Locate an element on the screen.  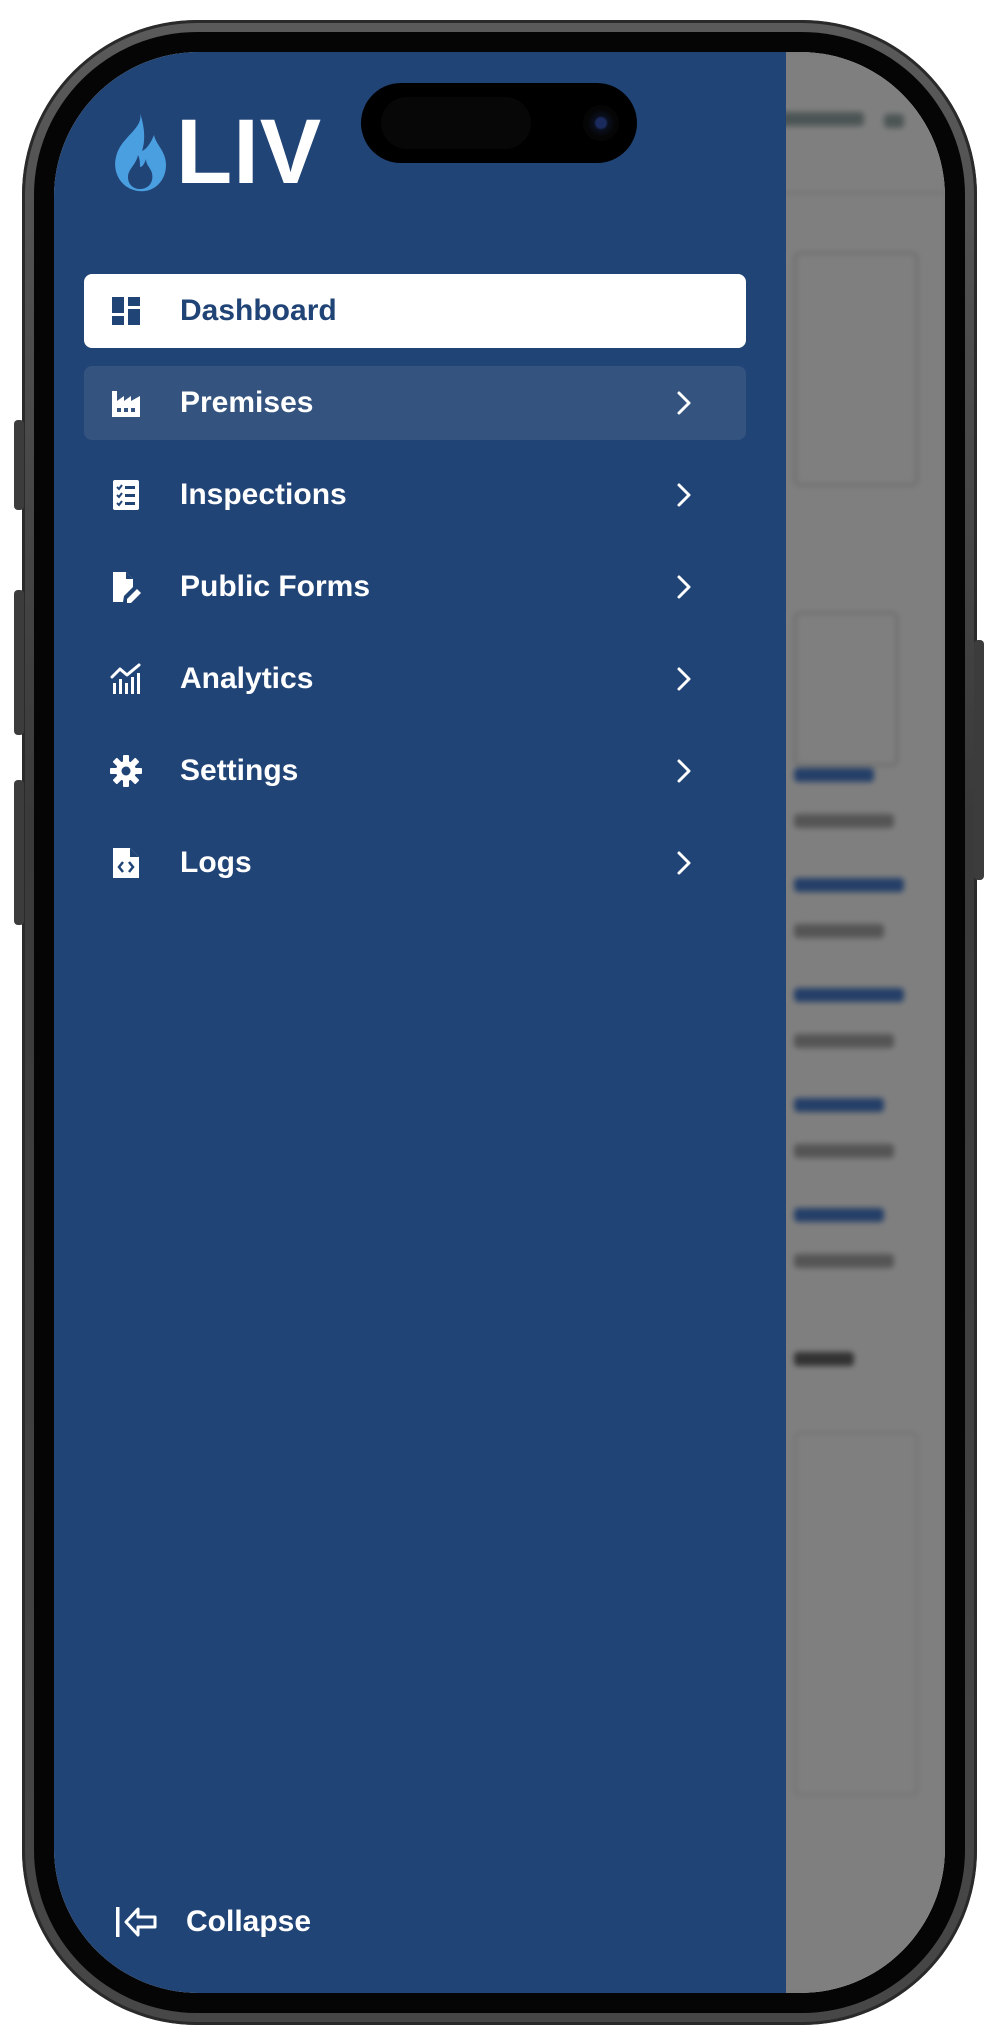
camera-icon is located at coordinates (601, 123).